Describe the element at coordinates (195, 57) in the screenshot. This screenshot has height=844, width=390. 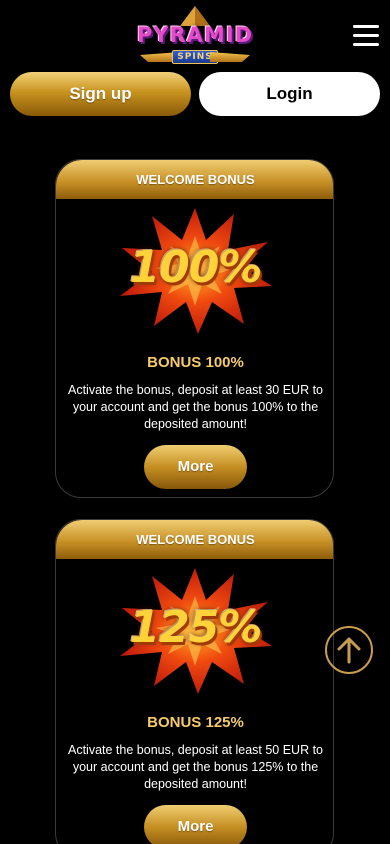
I see `logo-wings: SPINS` at that location.